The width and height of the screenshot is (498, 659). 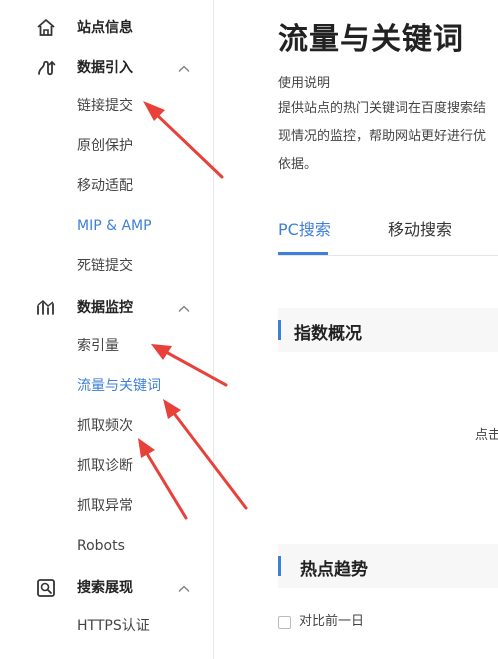 I want to click on tab-pc-search: PC搜索, so click(x=304, y=230).